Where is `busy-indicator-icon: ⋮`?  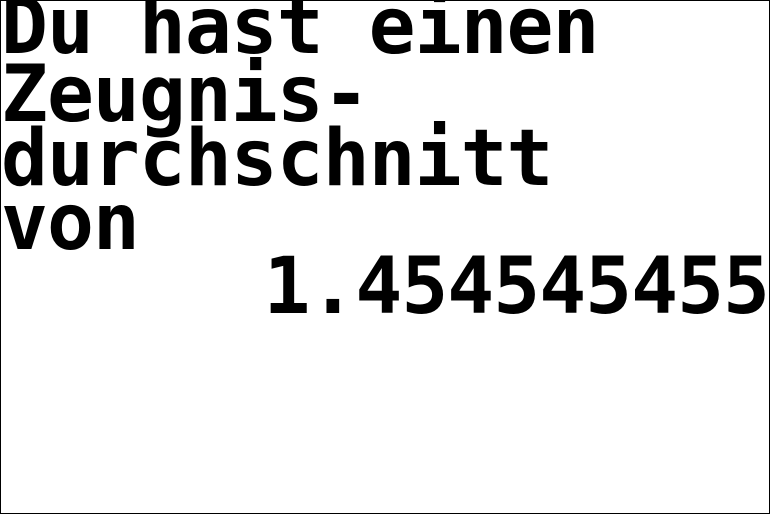
busy-indicator-icon: ⋮ is located at coordinates (762, 39).